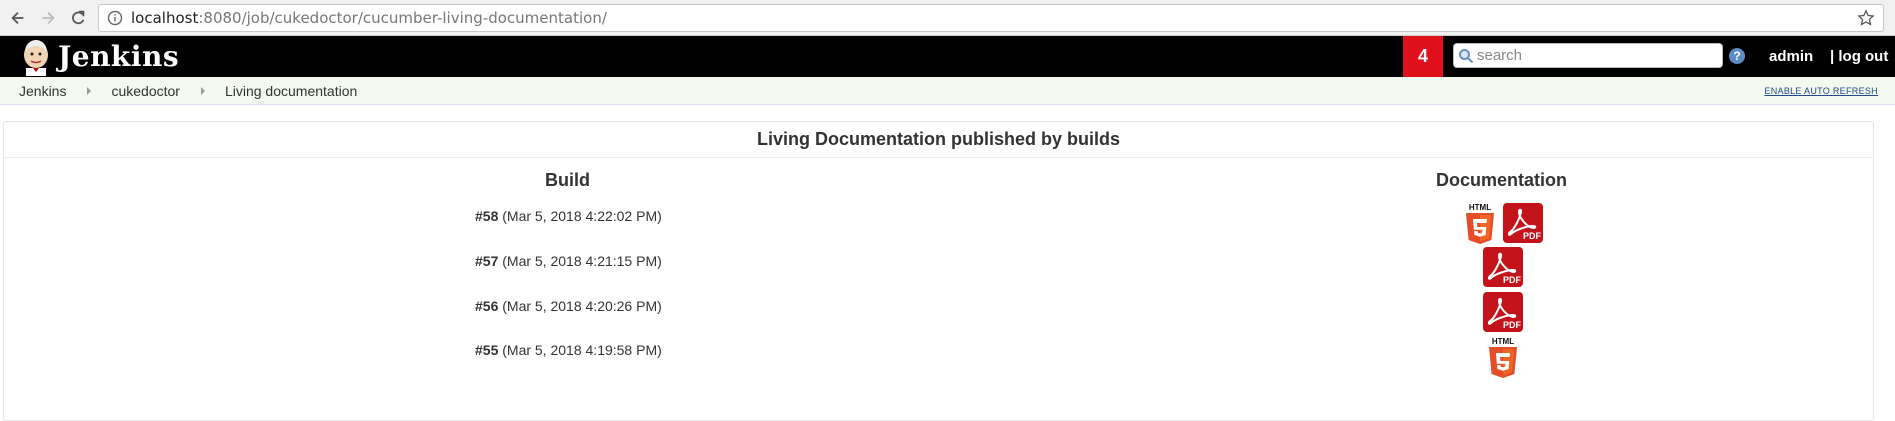  I want to click on logout-link: | log out, so click(1859, 56).